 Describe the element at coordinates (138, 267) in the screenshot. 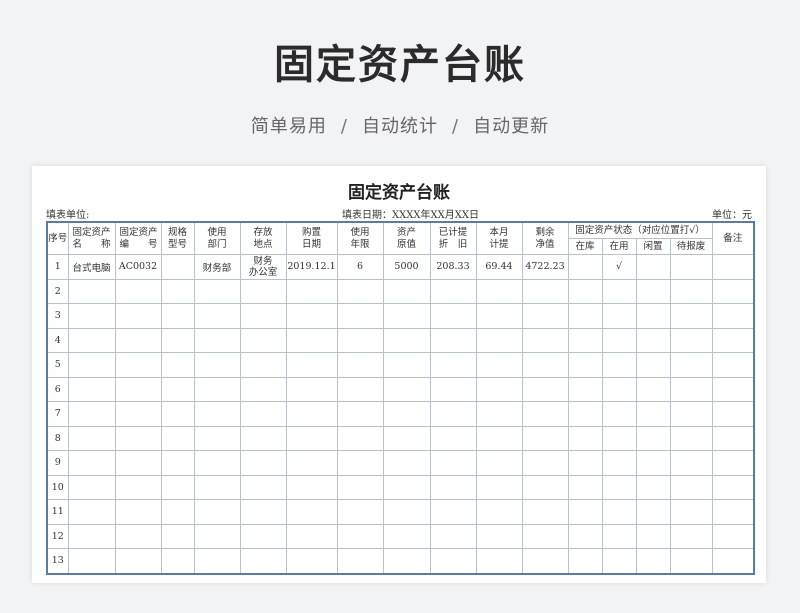

I see `cell-code: AC0032` at that location.